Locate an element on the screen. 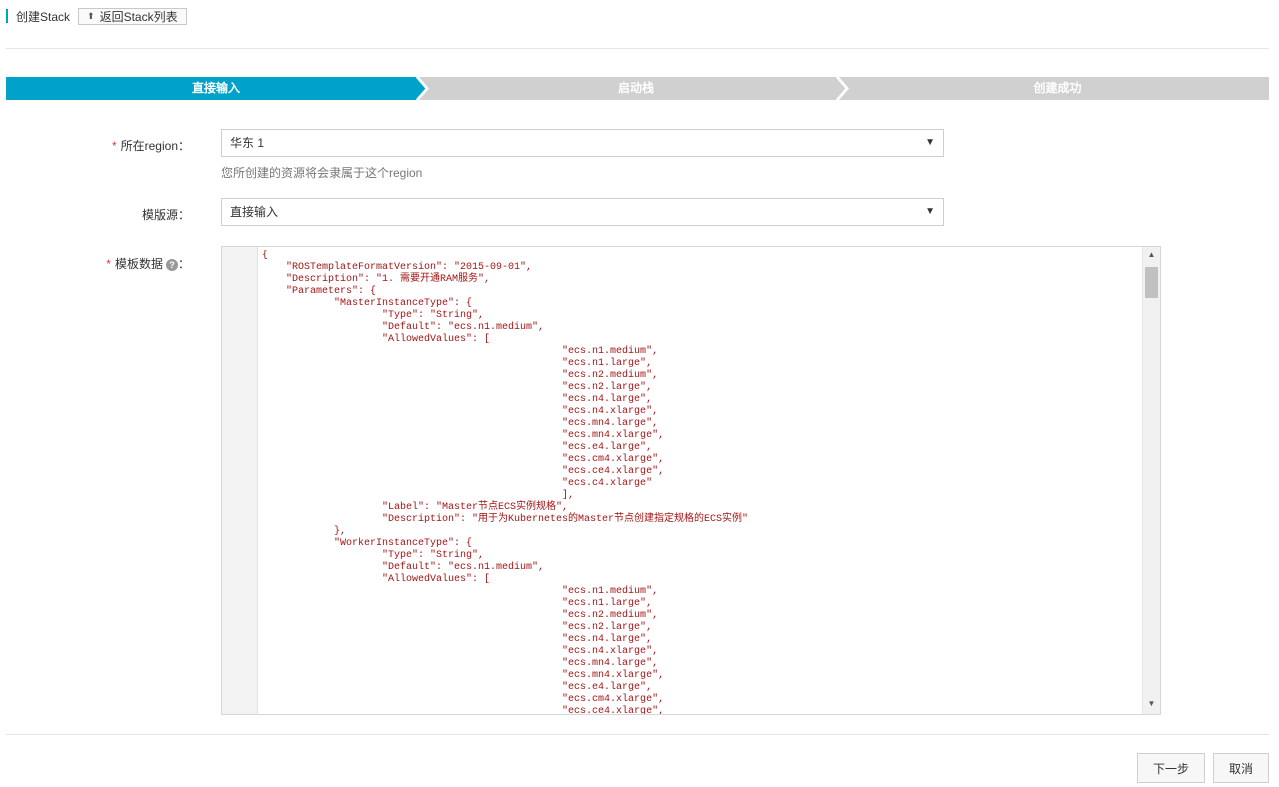  wizard-steps: 直接输入 启动栈 创建成功 is located at coordinates (637, 88).